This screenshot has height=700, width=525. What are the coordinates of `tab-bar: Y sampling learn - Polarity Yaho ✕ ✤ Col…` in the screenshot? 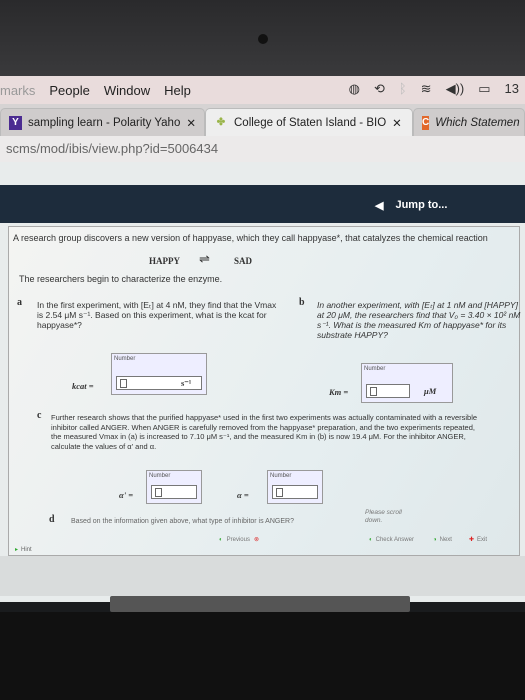 It's located at (262, 120).